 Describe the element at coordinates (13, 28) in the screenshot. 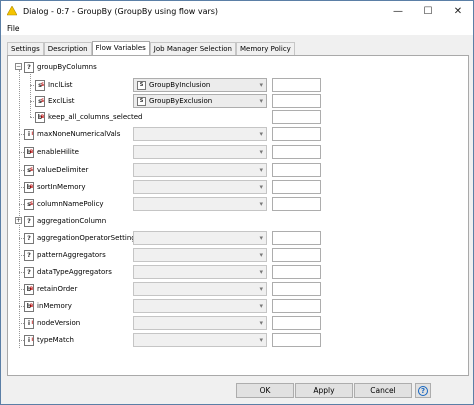

I see `menu-file: File` at that location.